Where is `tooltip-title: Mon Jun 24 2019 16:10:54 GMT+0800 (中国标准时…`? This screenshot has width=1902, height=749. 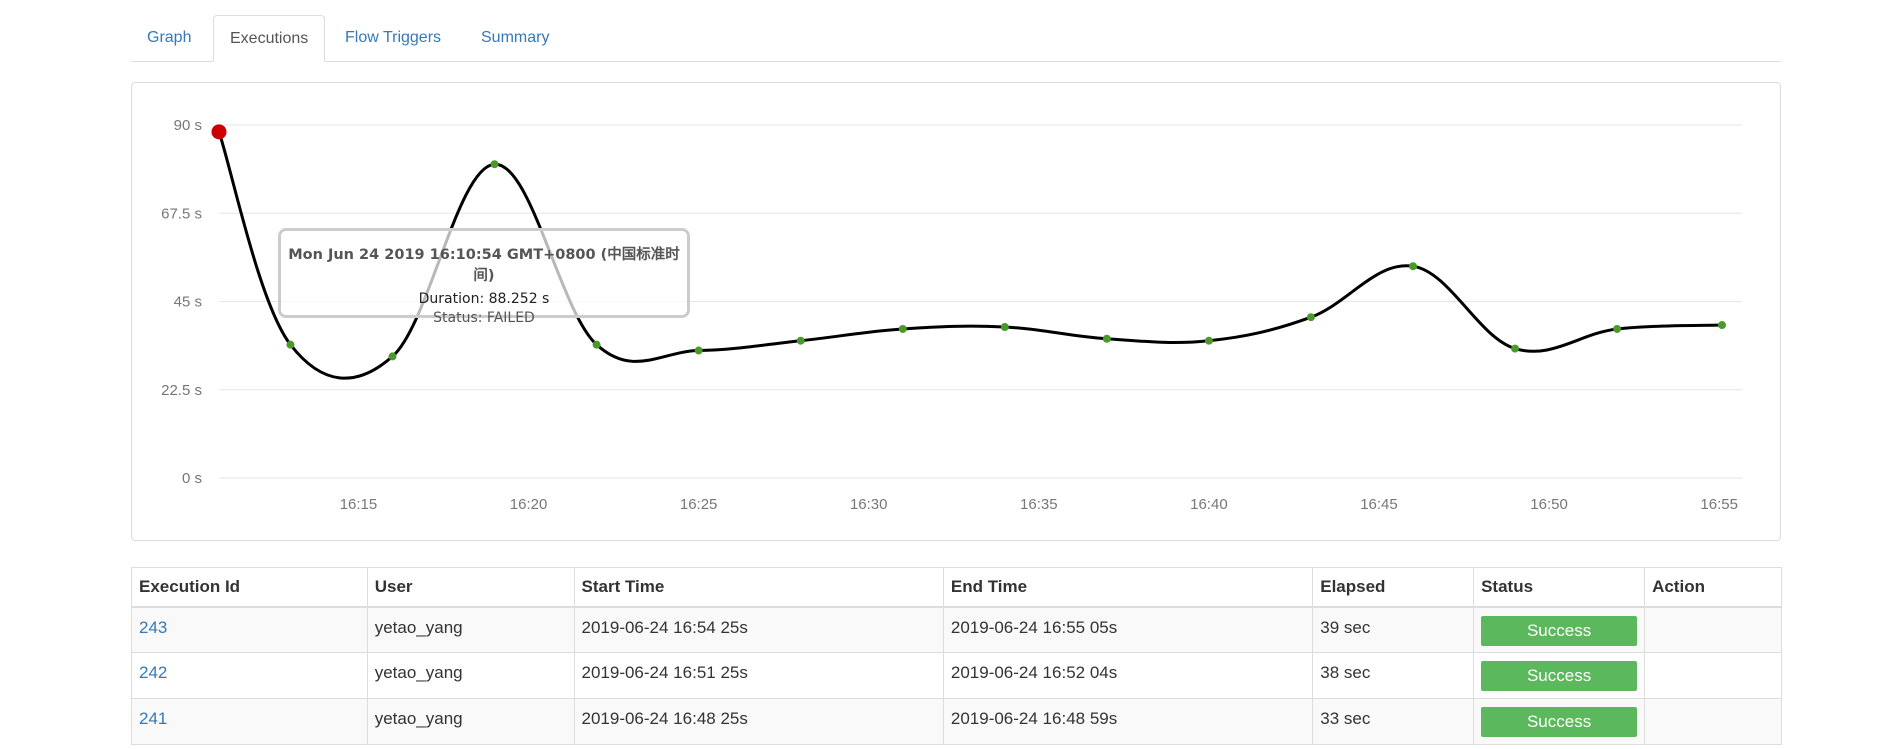 tooltip-title: Mon Jun 24 2019 16:10:54 GMT+0800 (中国标准时… is located at coordinates (484, 265).